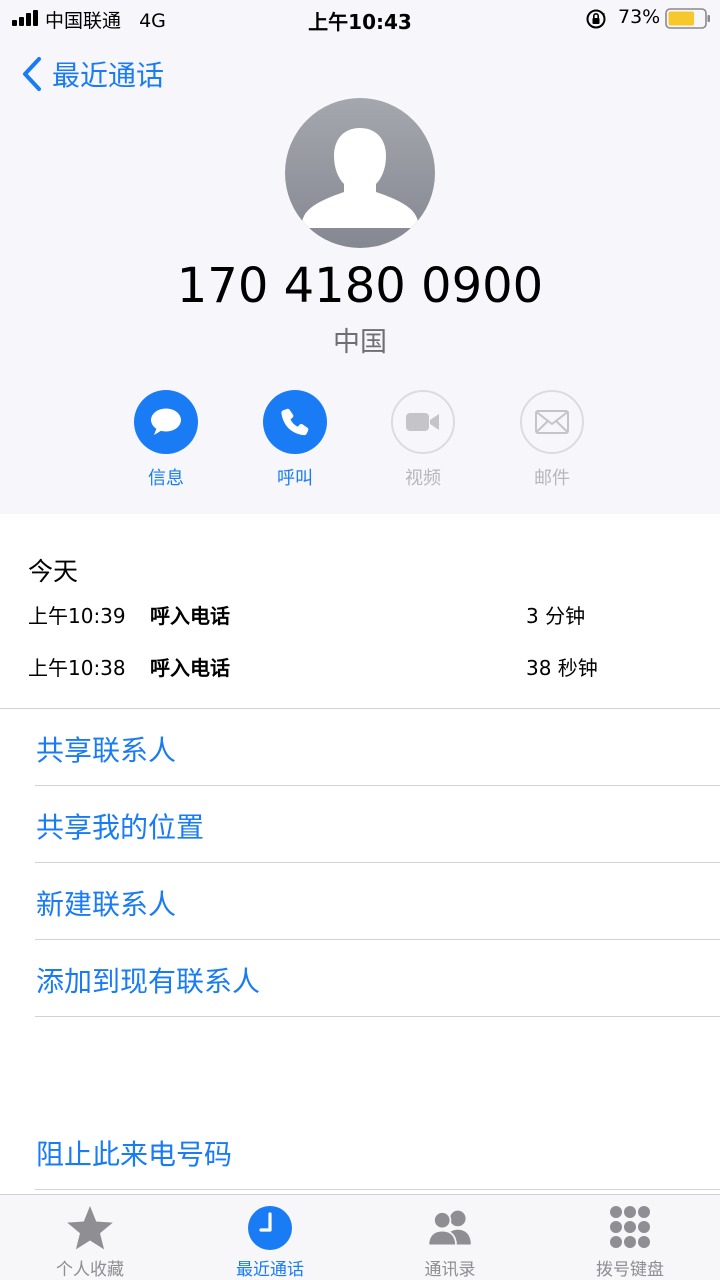  I want to click on video-label: 视频, so click(423, 478).